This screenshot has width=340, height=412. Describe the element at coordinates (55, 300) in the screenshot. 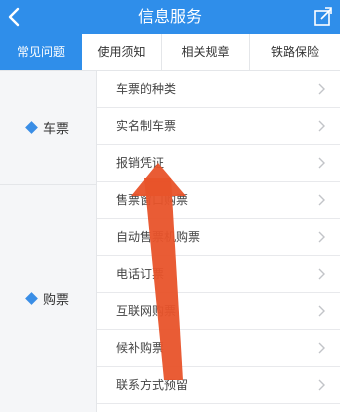

I see `category-label: 购票` at that location.